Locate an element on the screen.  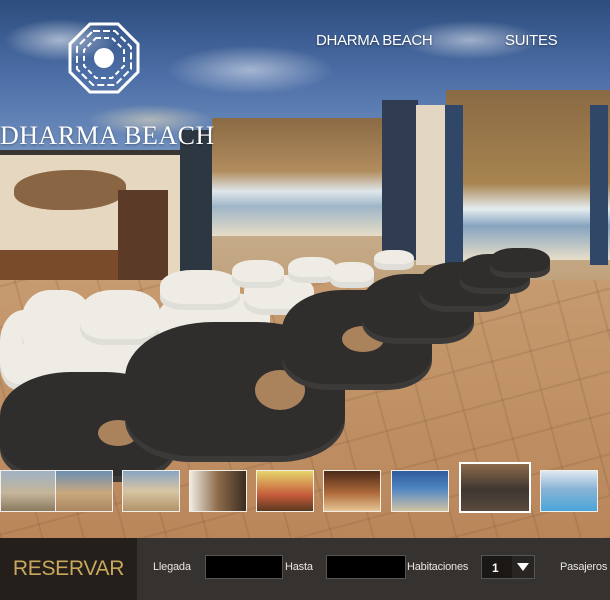
brand-name: DHARMA BEACH is located at coordinates (107, 135).